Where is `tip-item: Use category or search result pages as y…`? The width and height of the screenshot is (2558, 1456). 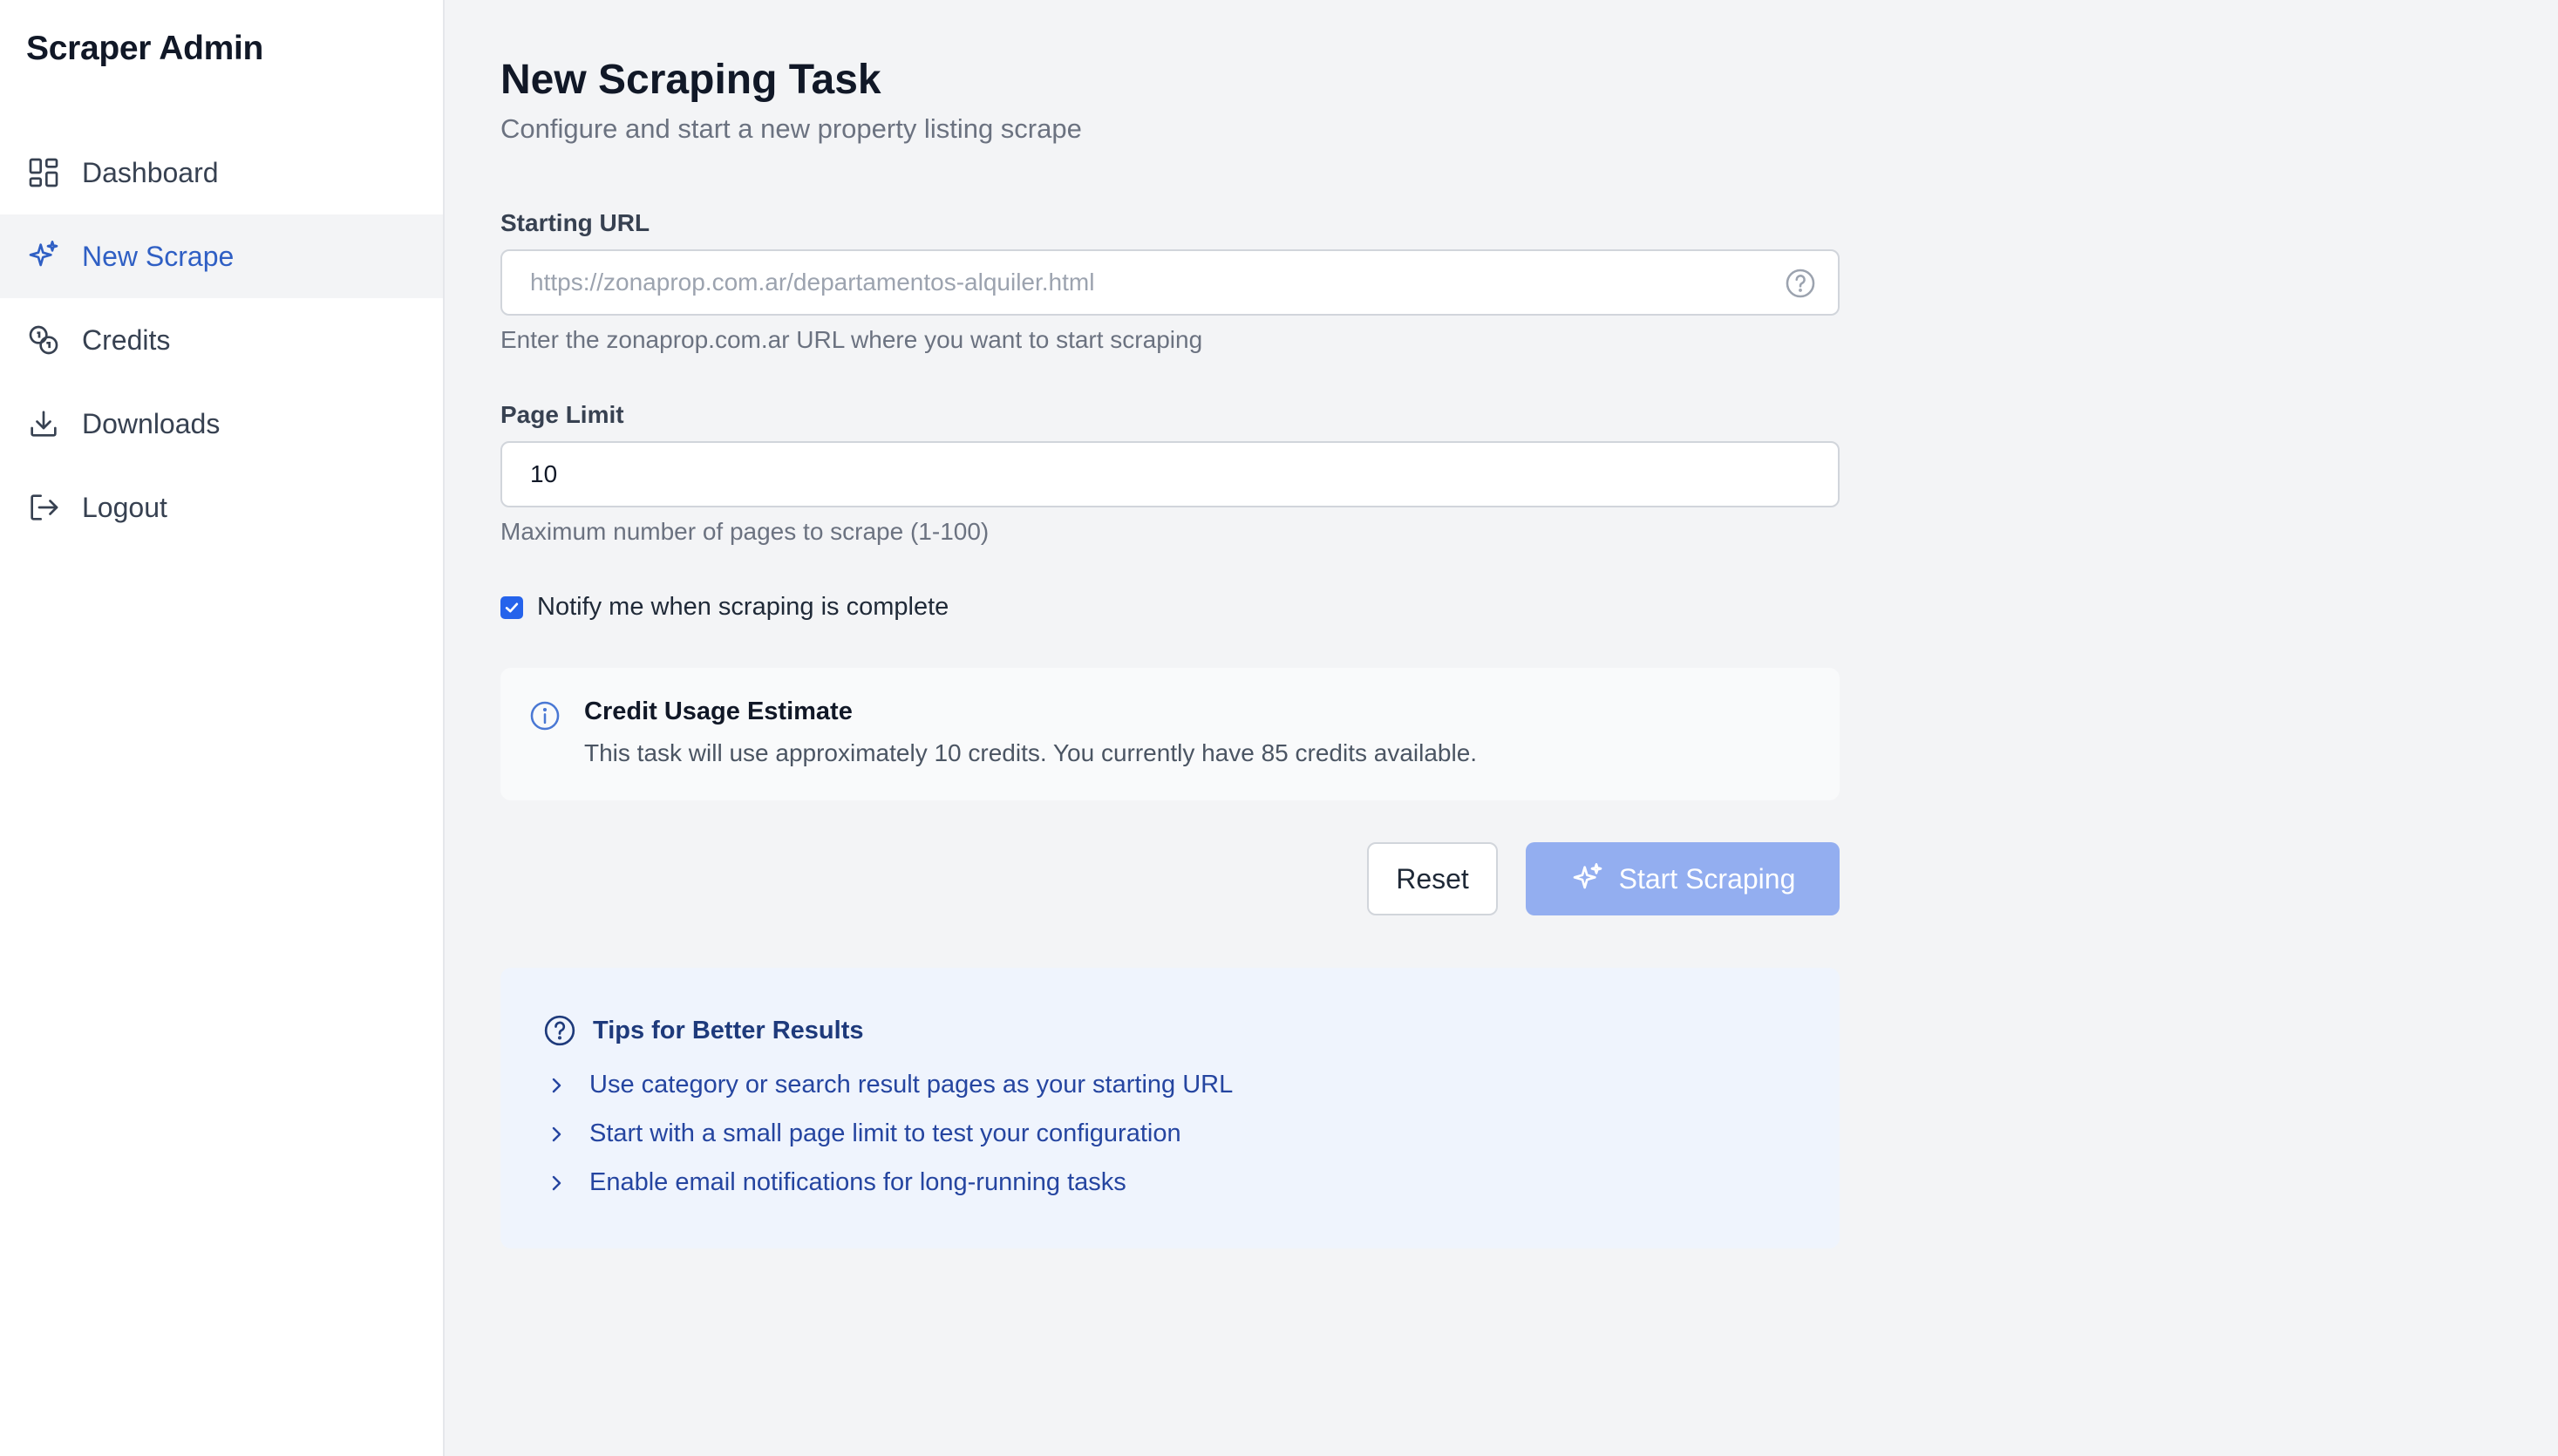 tip-item: Use category or search result pages as y… is located at coordinates (889, 1085).